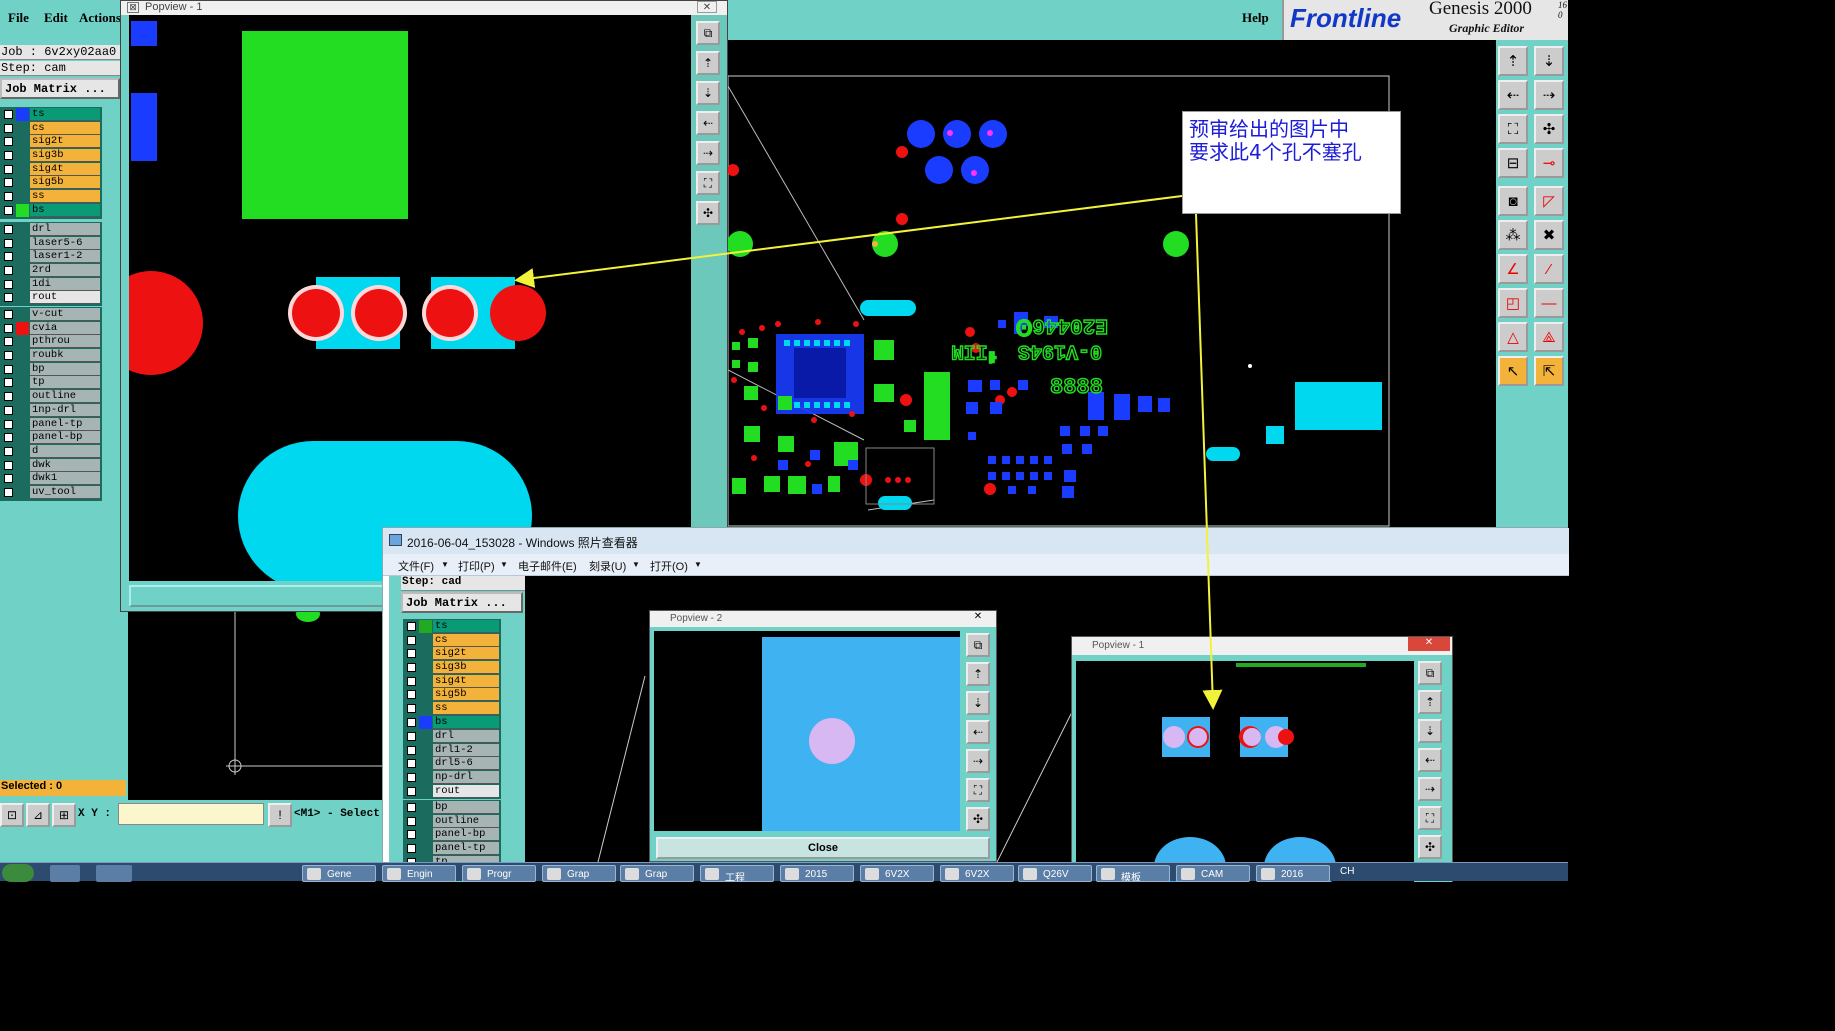  What do you see at coordinates (191, 814) in the screenshot?
I see `xy-input` at bounding box center [191, 814].